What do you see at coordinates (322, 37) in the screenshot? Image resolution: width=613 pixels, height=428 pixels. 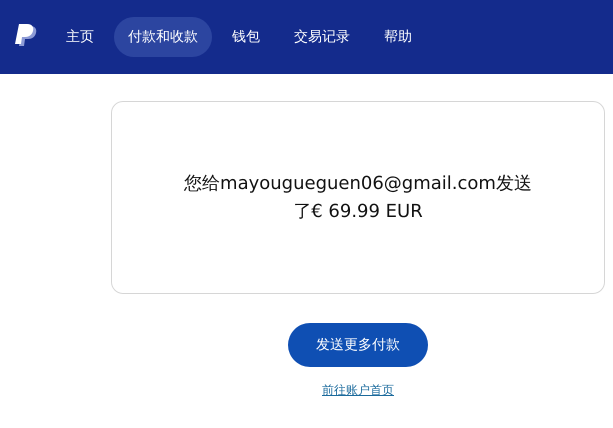 I see `nav-tab: 交易记录` at bounding box center [322, 37].